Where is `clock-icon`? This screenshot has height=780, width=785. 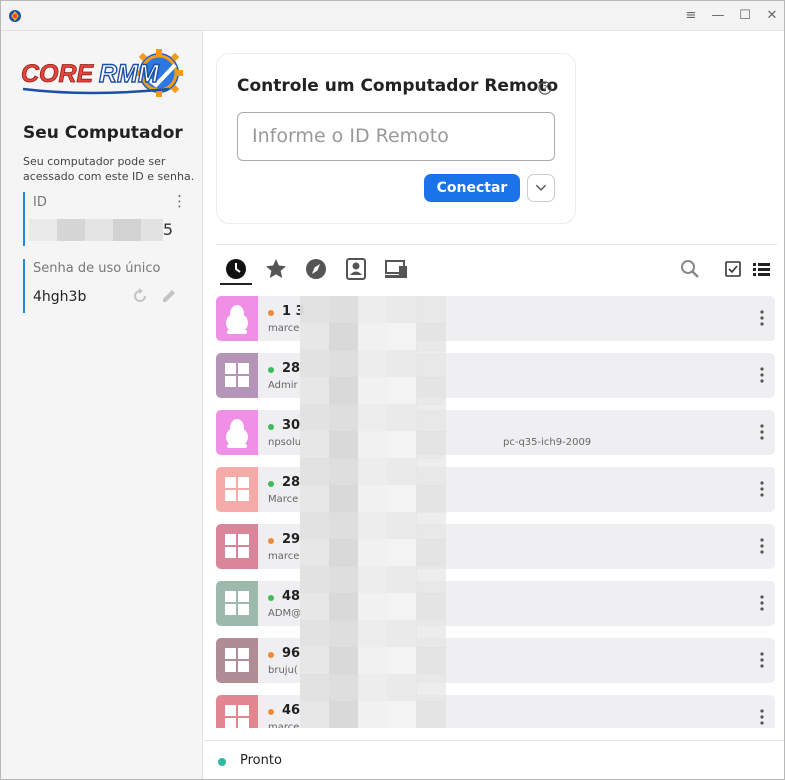
clock-icon is located at coordinates (236, 269).